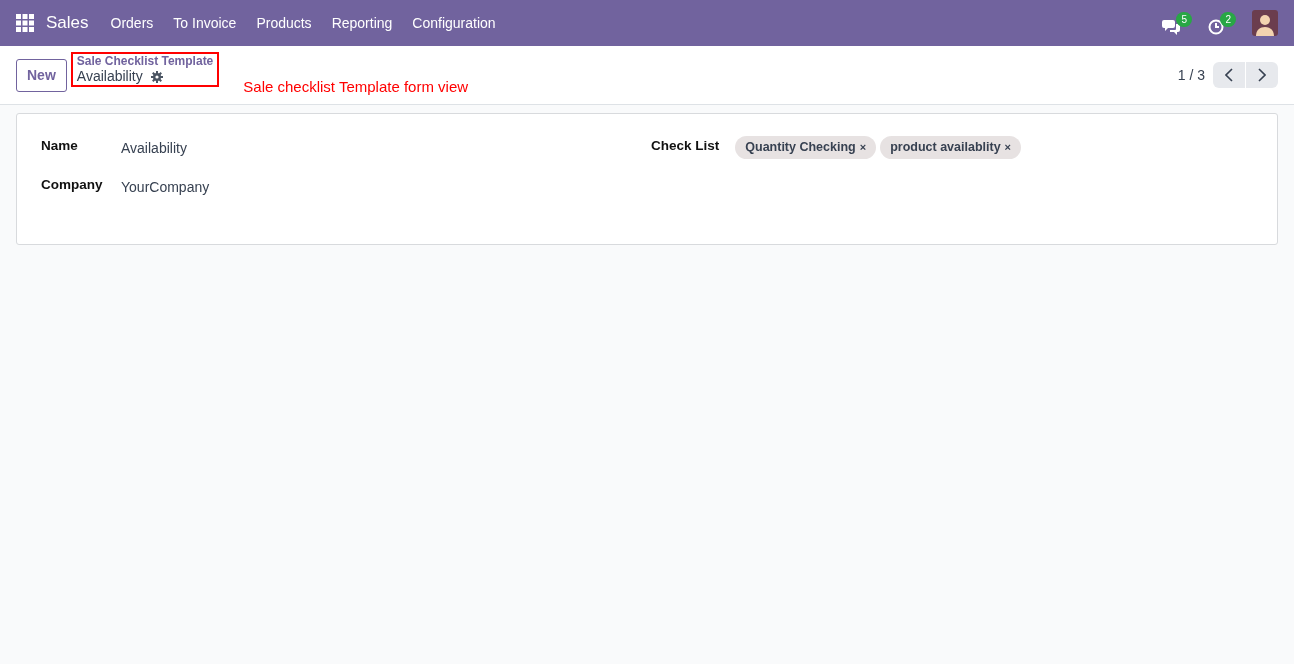 This screenshot has height=664, width=1294. I want to click on annotation-caption: Sale checklist Template form view, so click(356, 86).